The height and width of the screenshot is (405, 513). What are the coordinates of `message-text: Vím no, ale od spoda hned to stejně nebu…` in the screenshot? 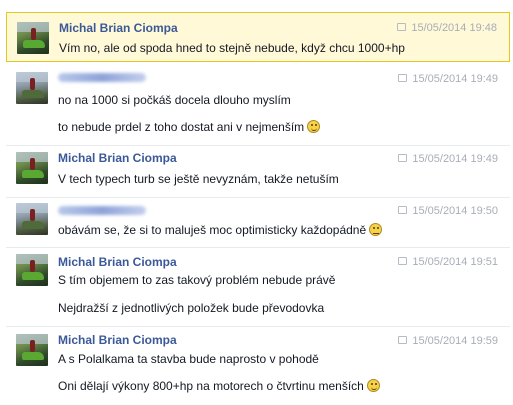 It's located at (232, 48).